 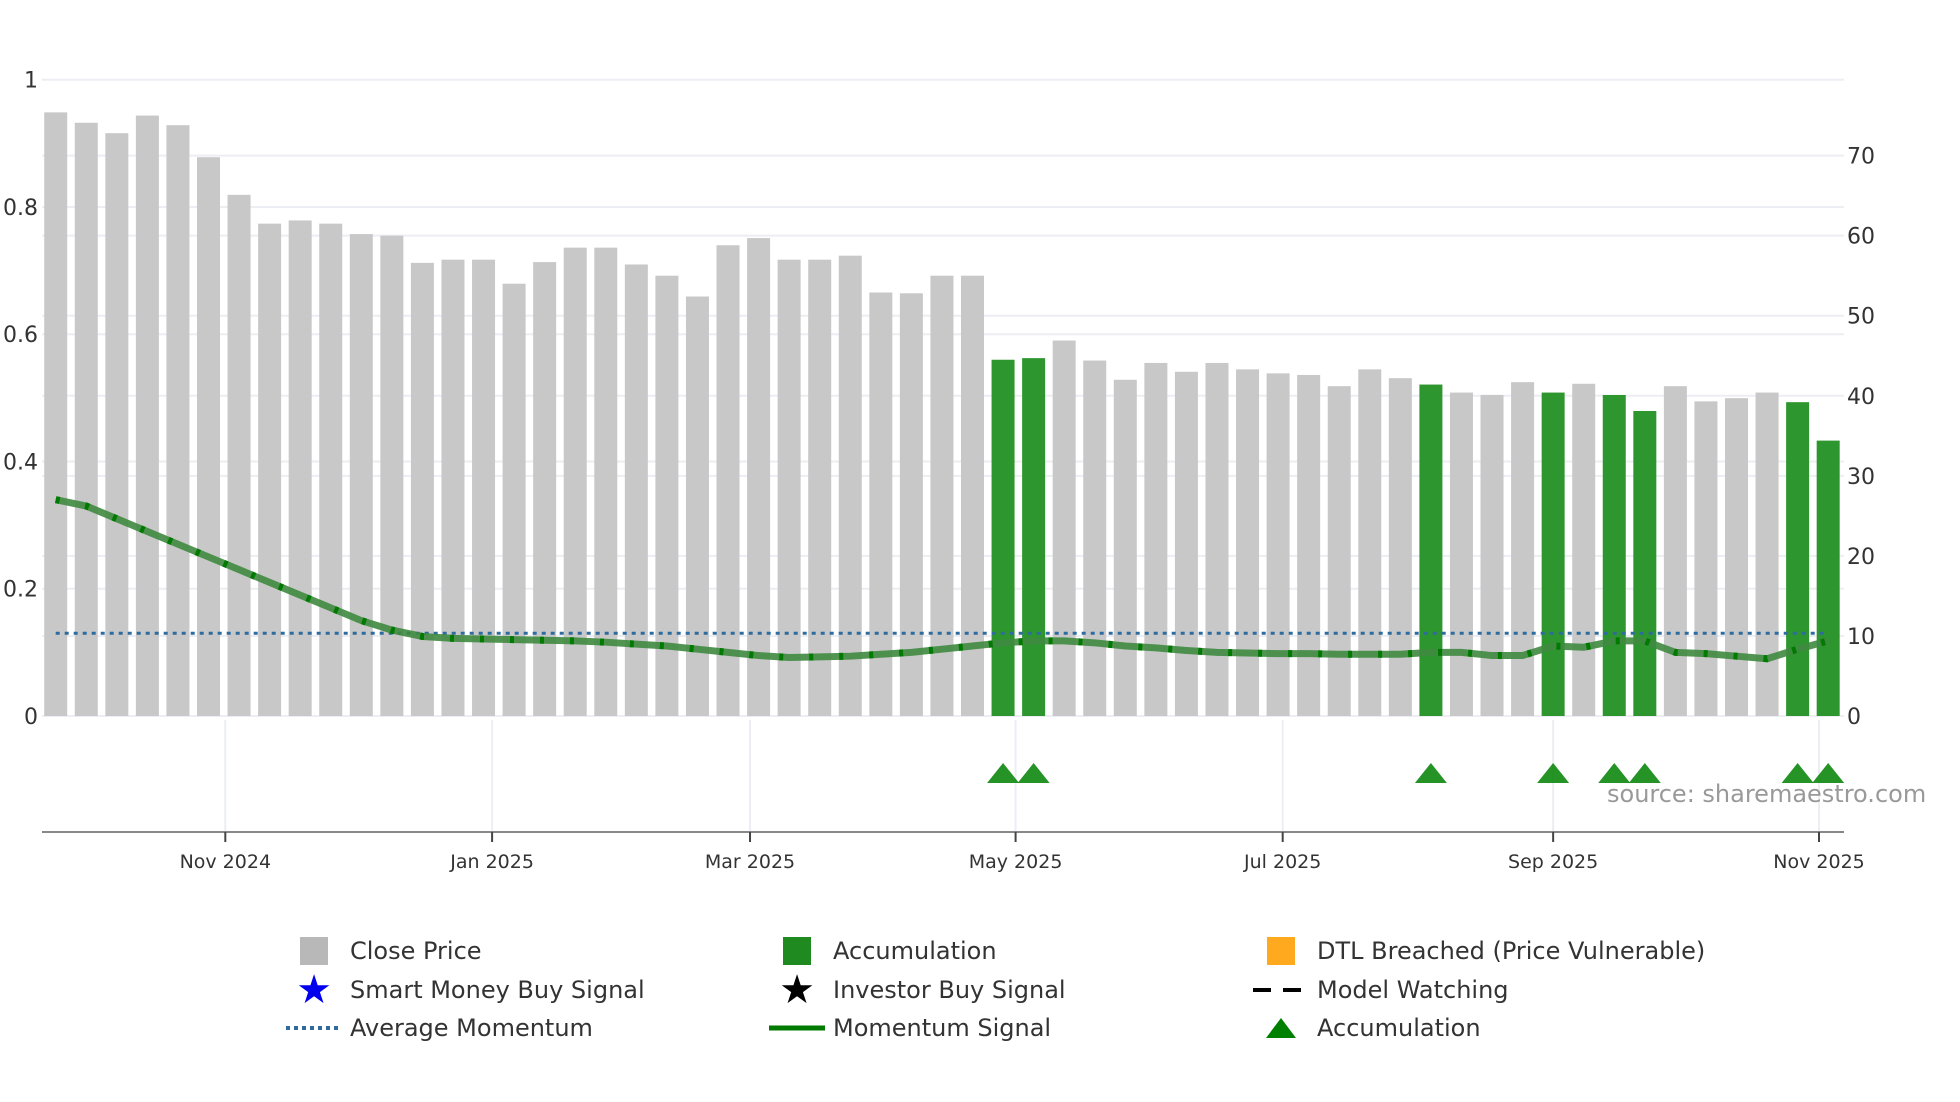 I want to click on x-tick-label: Sep 2025, so click(x=1553, y=862).